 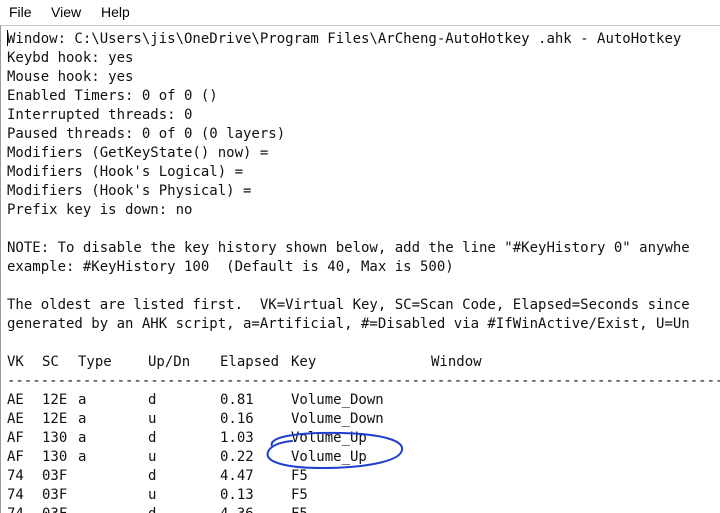 I want to click on cell-elapsed: 0.13, so click(x=237, y=495).